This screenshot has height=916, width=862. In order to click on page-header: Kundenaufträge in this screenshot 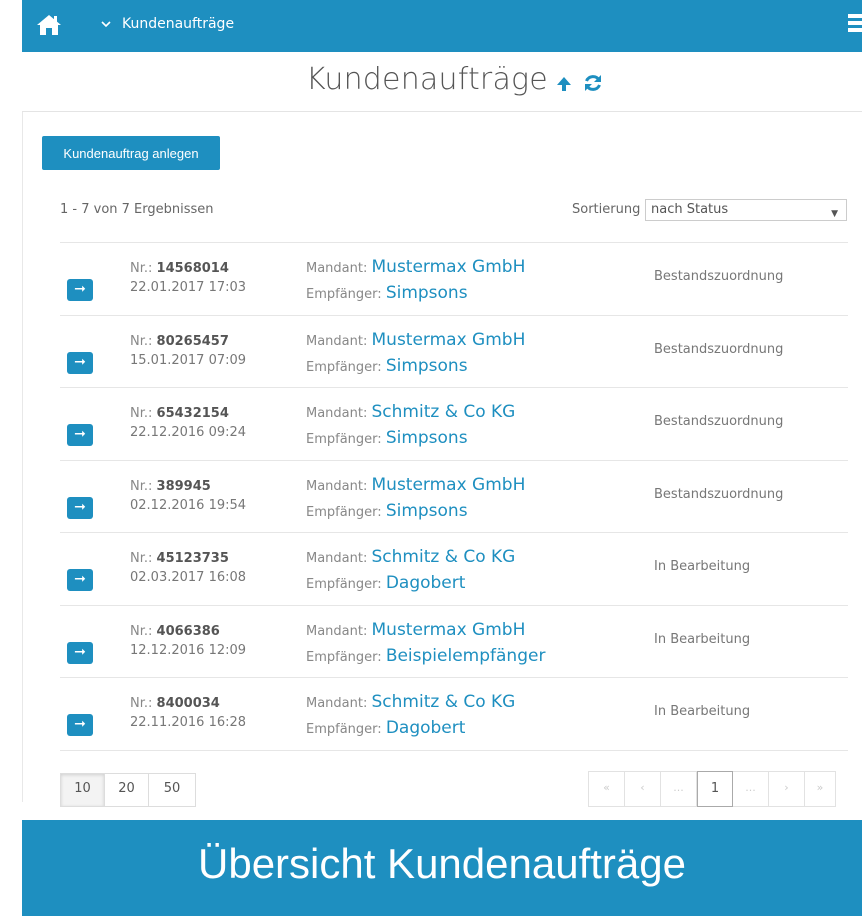, I will do `click(442, 82)`.